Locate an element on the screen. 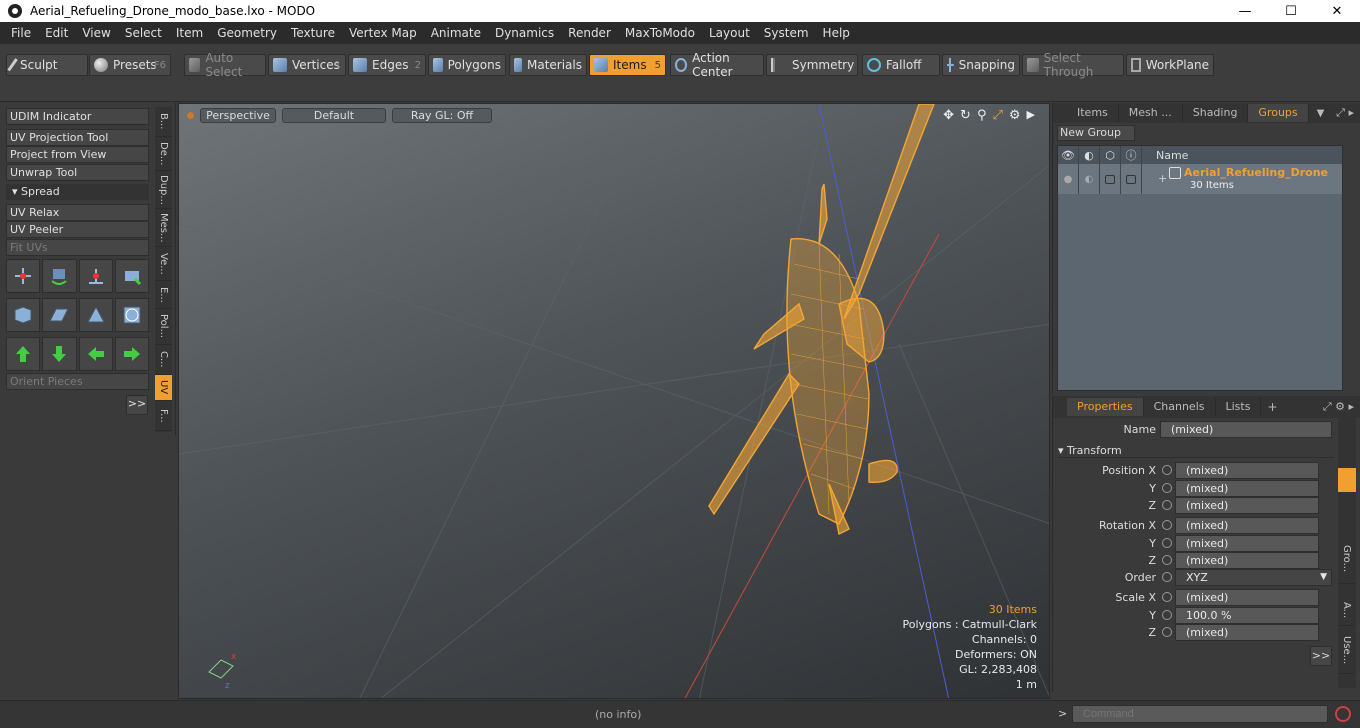 This screenshot has width=1360, height=728. uv-rotate-tool-icon is located at coordinates (59, 276).